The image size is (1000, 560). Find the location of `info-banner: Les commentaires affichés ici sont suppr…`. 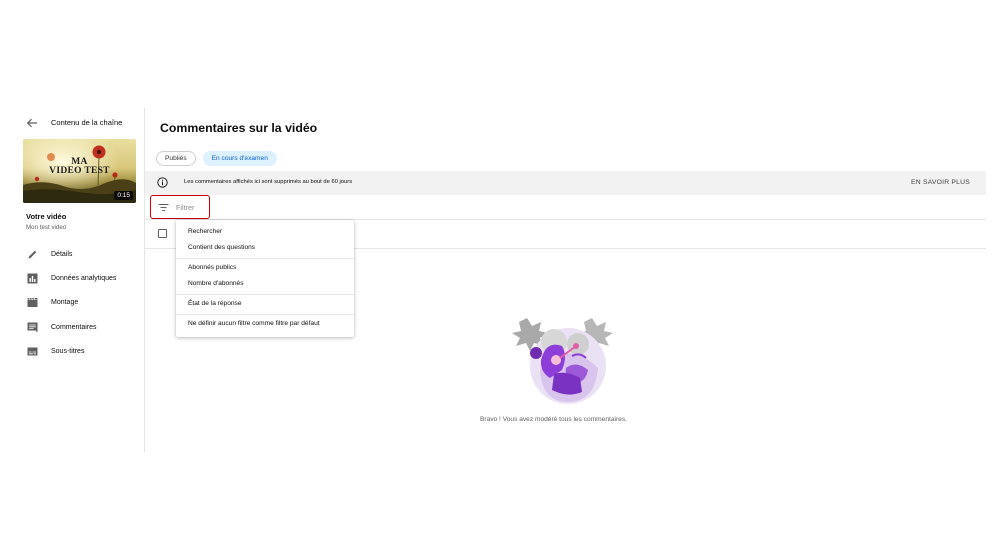

info-banner: Les commentaires affichés ici sont suppr… is located at coordinates (565, 183).